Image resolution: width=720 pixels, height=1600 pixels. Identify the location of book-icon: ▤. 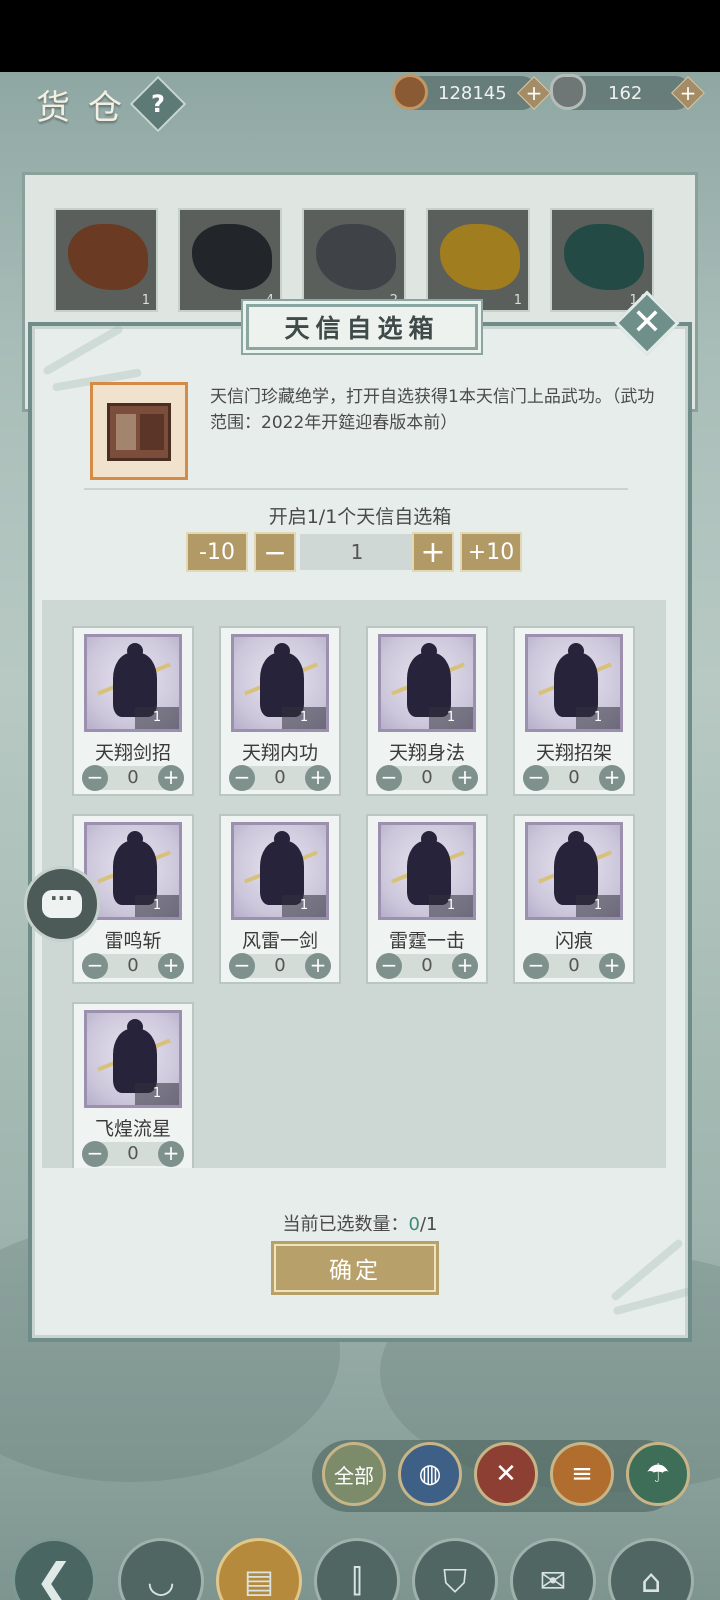
(259, 1569).